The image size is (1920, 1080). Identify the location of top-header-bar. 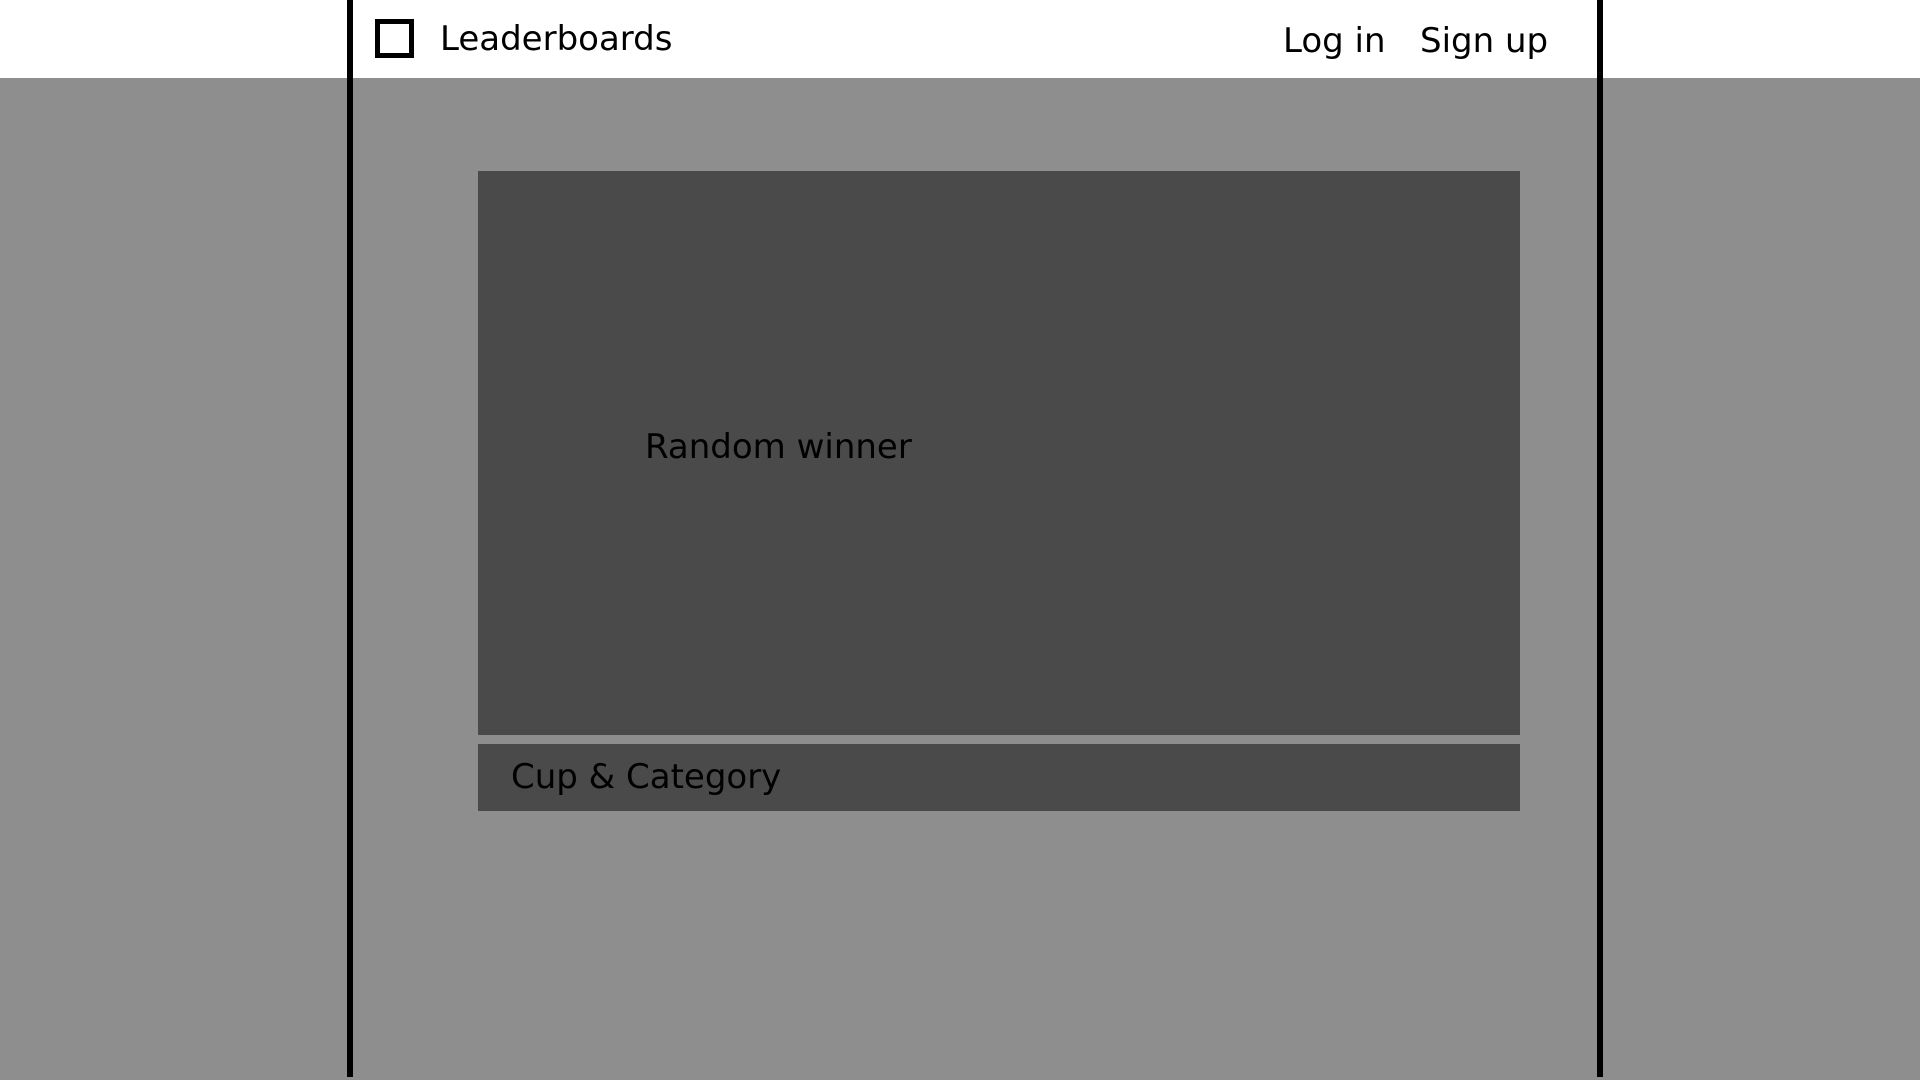
(960, 39).